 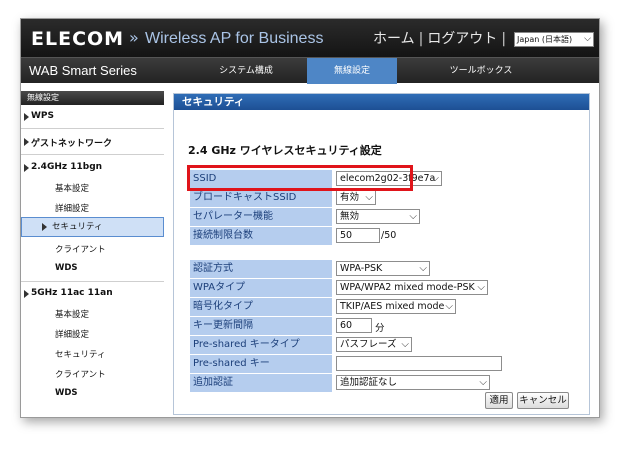 What do you see at coordinates (261, 217) in the screenshot?
I see `separator-label: セパレーター機能` at bounding box center [261, 217].